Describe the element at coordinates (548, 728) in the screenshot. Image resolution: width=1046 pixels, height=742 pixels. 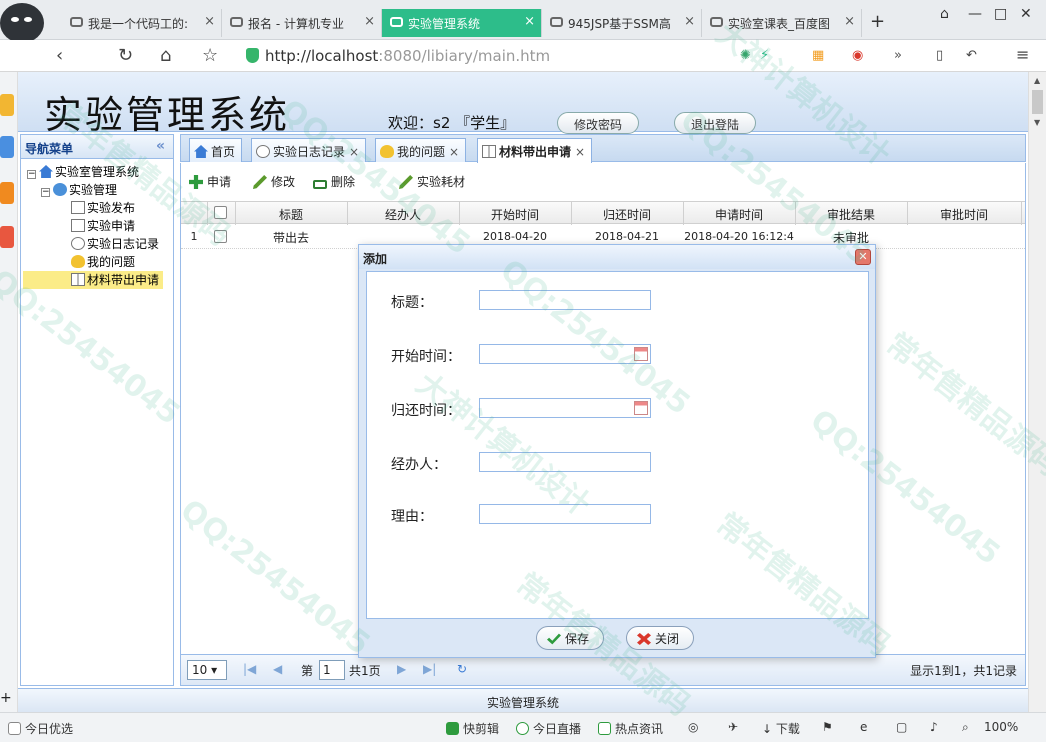
I see `status-live: 今日直播` at that location.